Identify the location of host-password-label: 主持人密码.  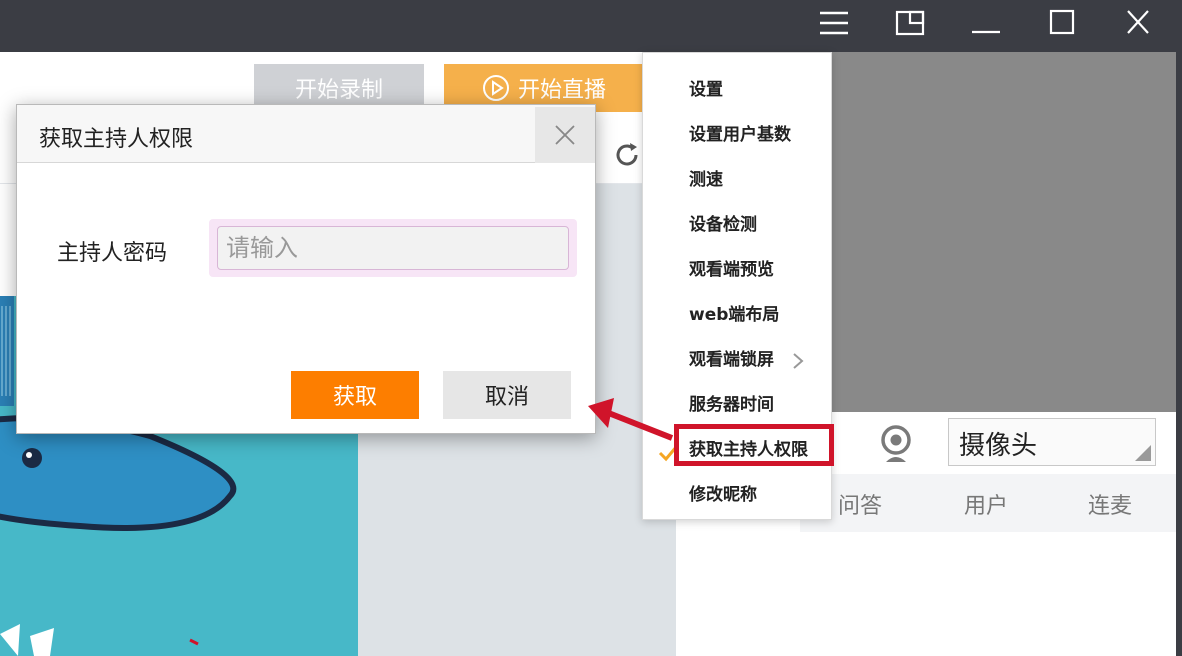
(112, 253).